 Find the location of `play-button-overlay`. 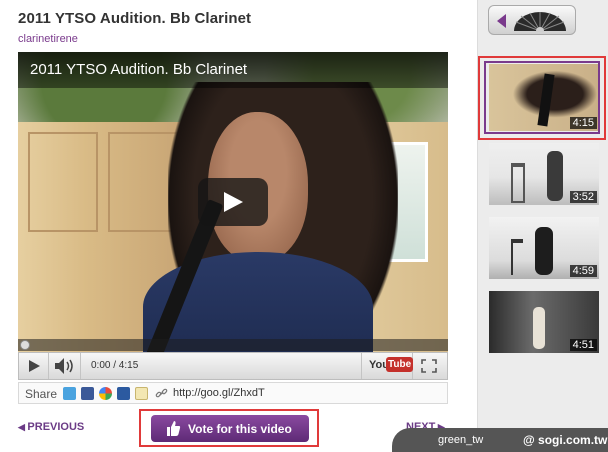

play-button-overlay is located at coordinates (233, 202).